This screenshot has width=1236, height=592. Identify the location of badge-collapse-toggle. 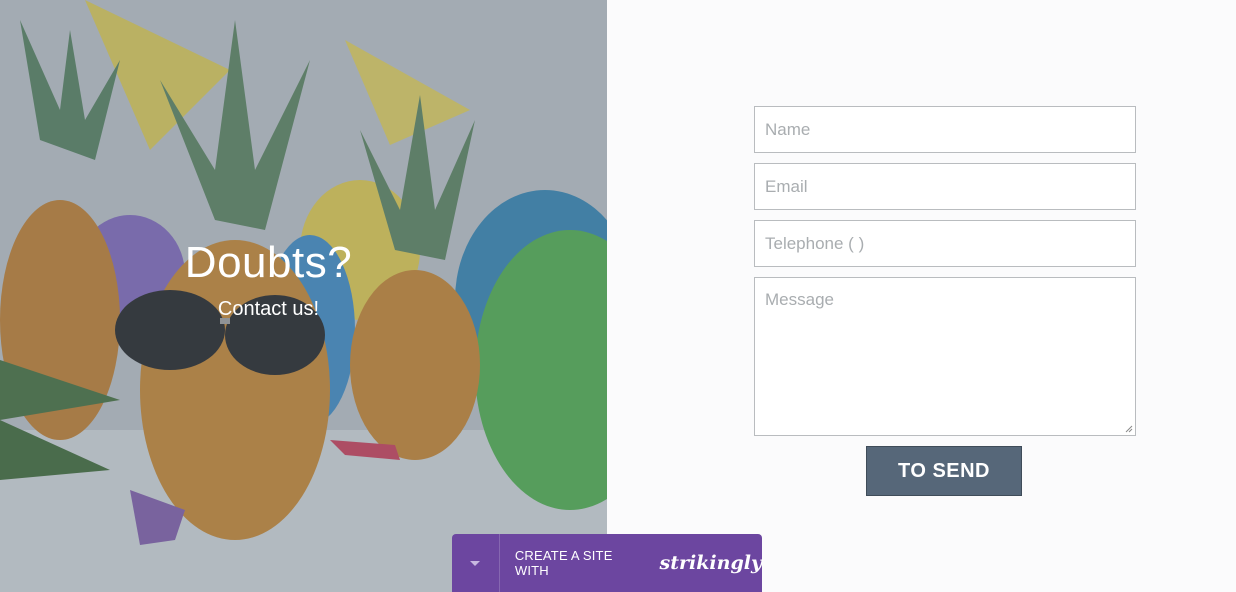
(476, 563).